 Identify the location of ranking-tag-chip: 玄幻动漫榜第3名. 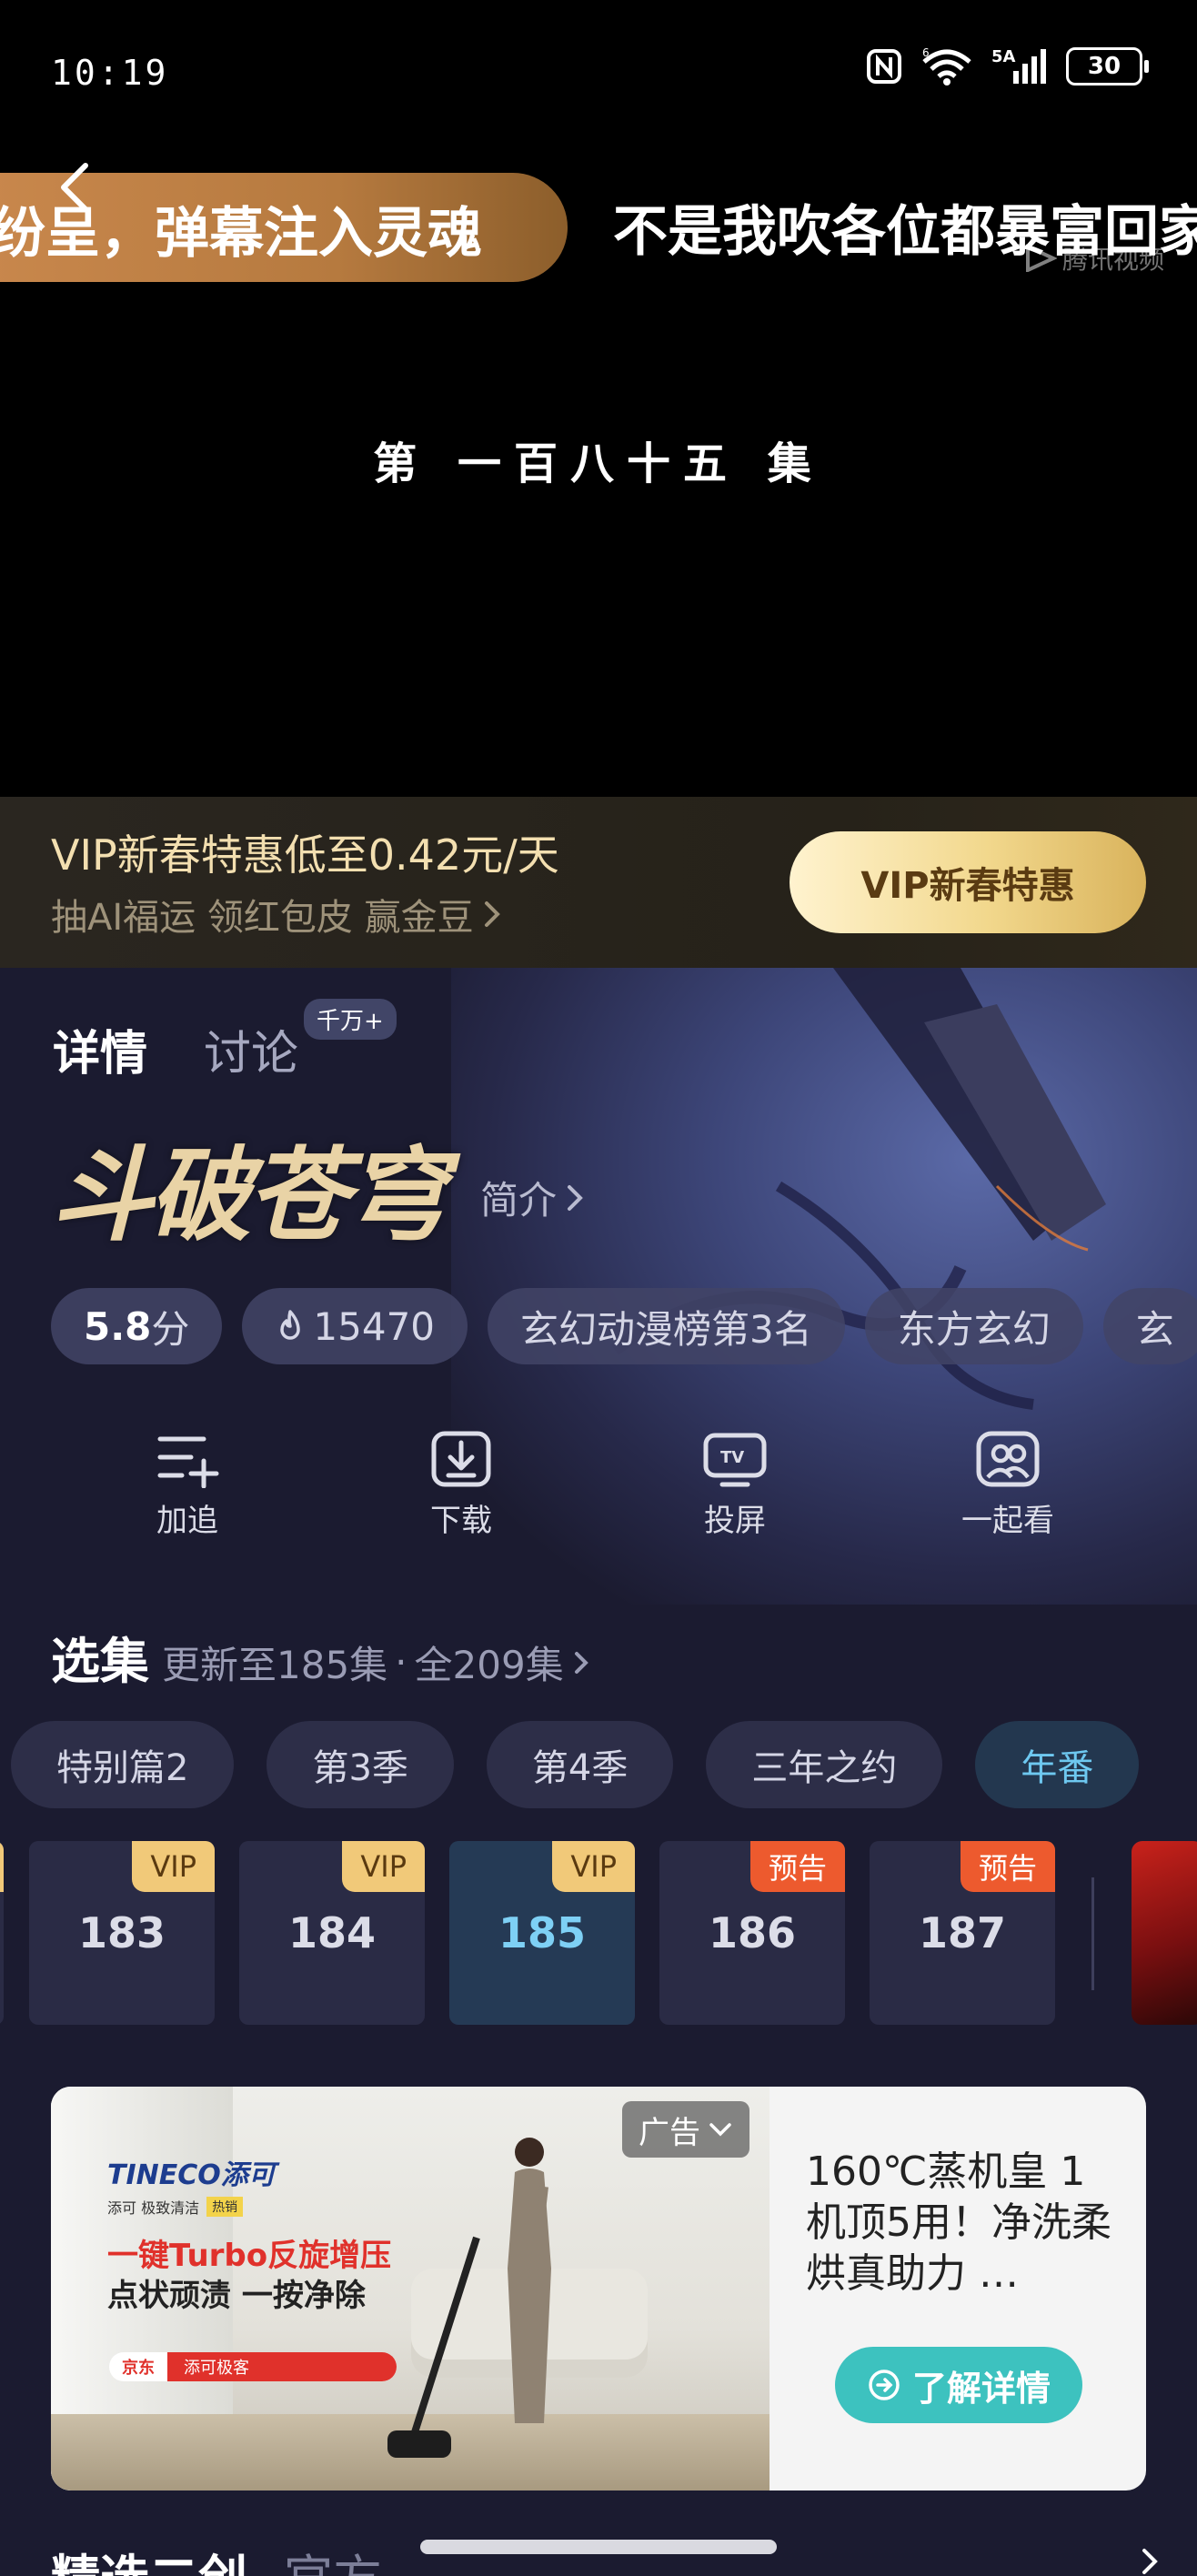
(666, 1326).